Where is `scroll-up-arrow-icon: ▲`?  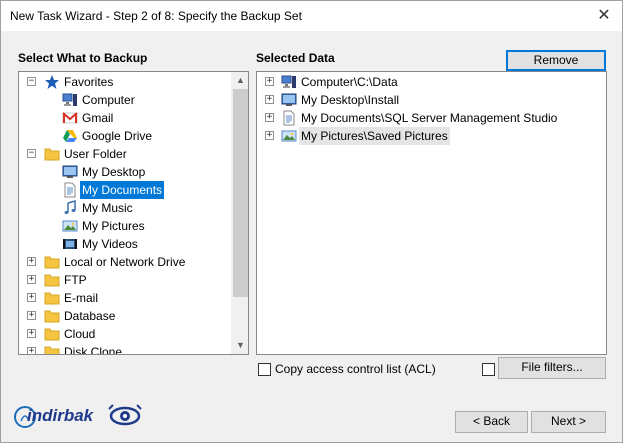
scroll-up-arrow-icon: ▲ is located at coordinates (240, 80).